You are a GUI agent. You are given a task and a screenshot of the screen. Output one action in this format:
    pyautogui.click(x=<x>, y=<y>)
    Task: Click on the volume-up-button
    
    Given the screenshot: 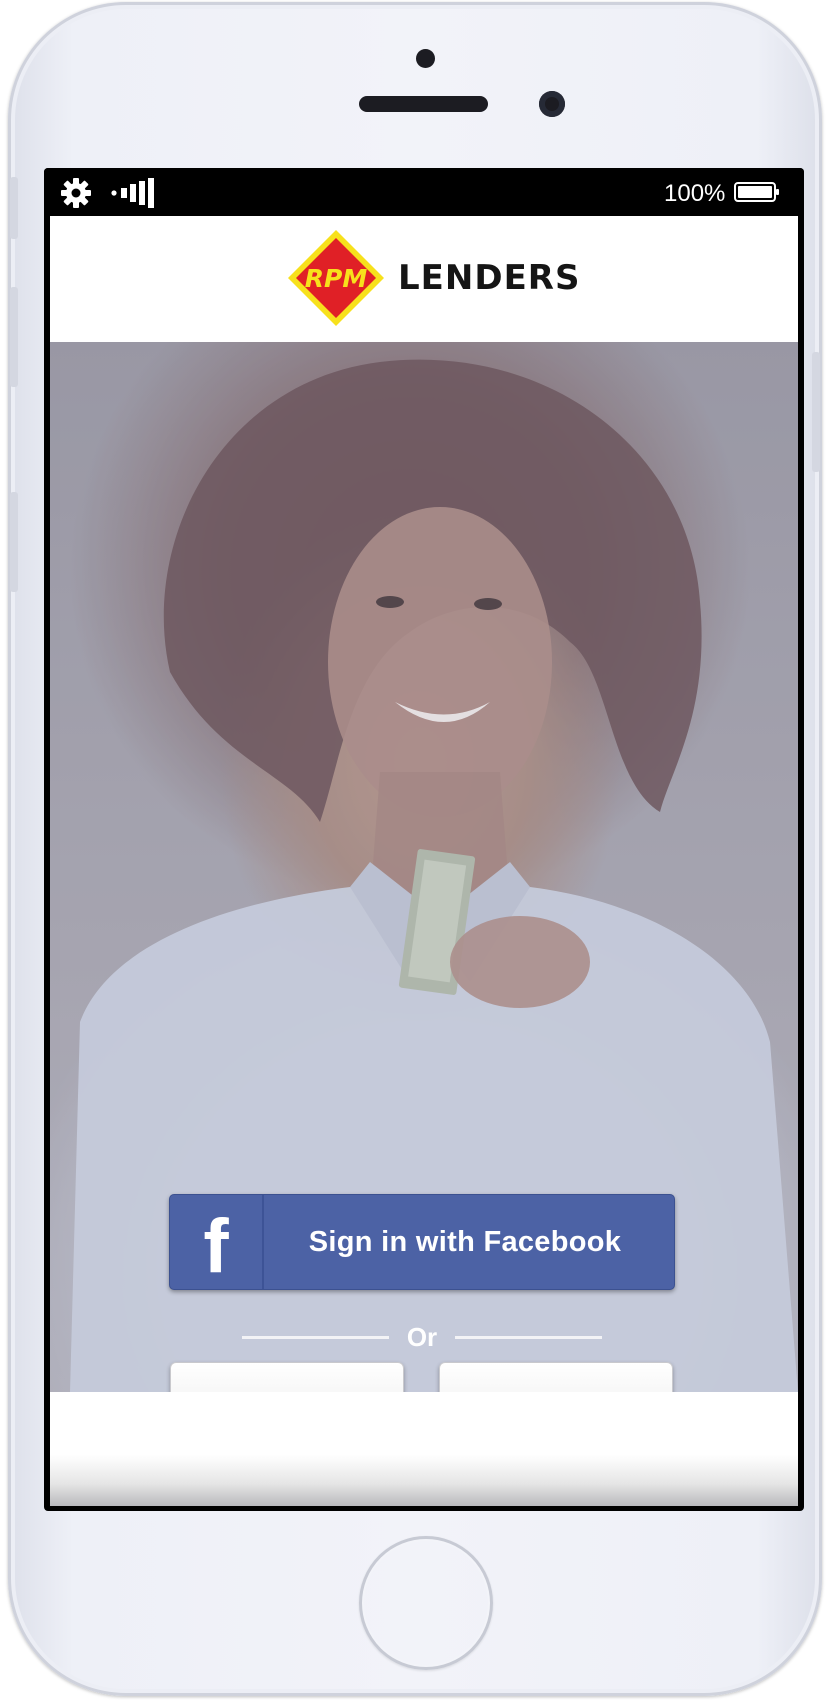 What is the action you would take?
    pyautogui.click(x=14, y=337)
    